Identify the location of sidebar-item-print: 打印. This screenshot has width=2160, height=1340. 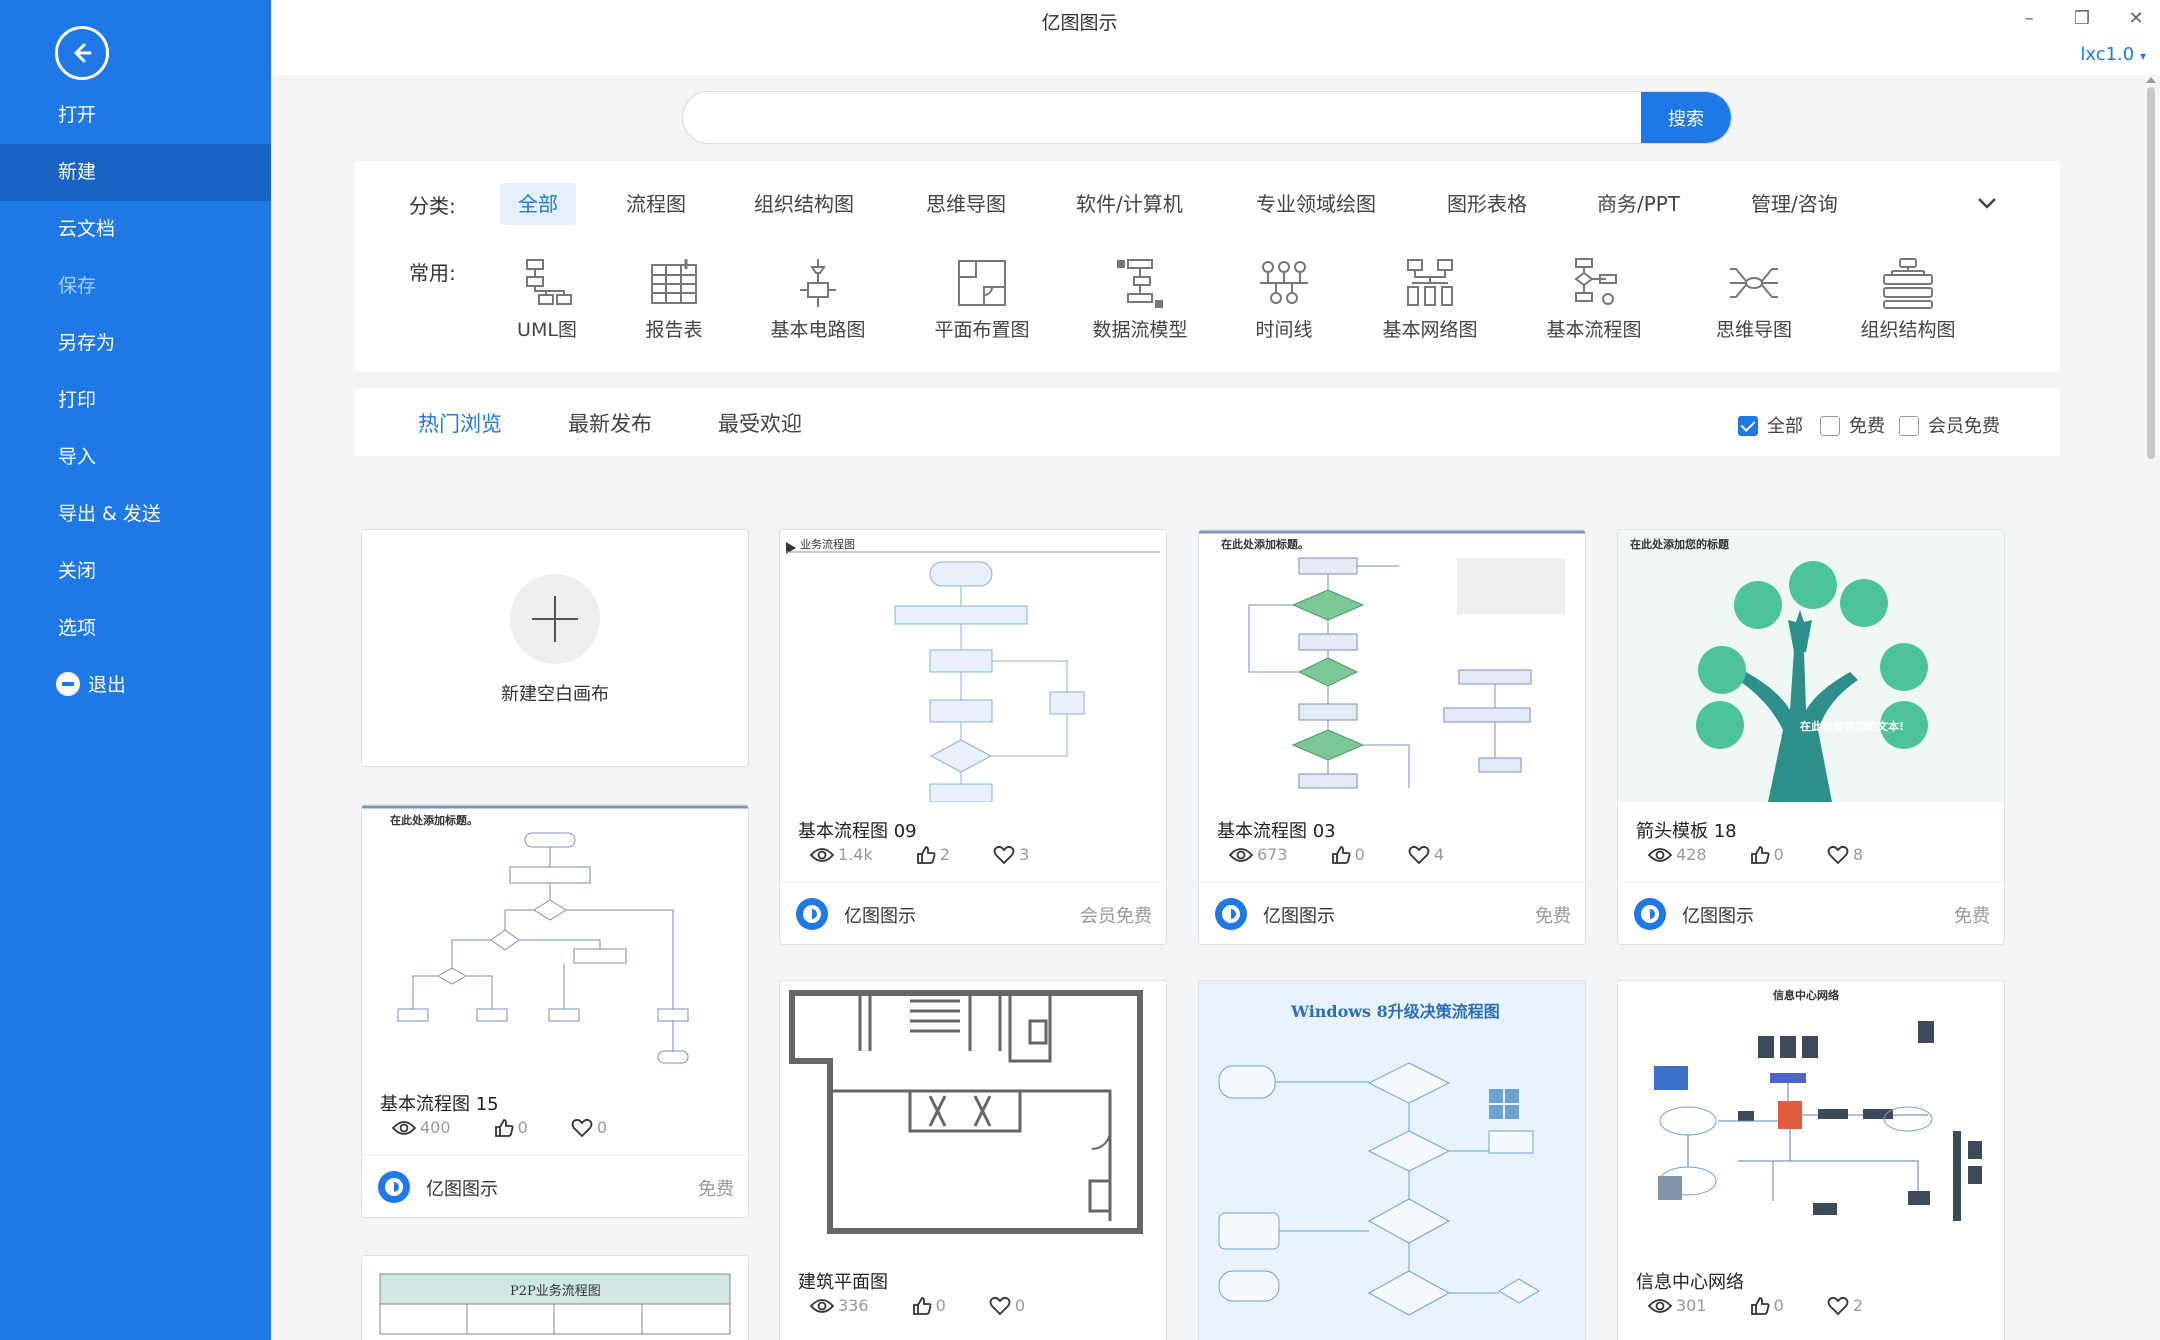
(135, 400).